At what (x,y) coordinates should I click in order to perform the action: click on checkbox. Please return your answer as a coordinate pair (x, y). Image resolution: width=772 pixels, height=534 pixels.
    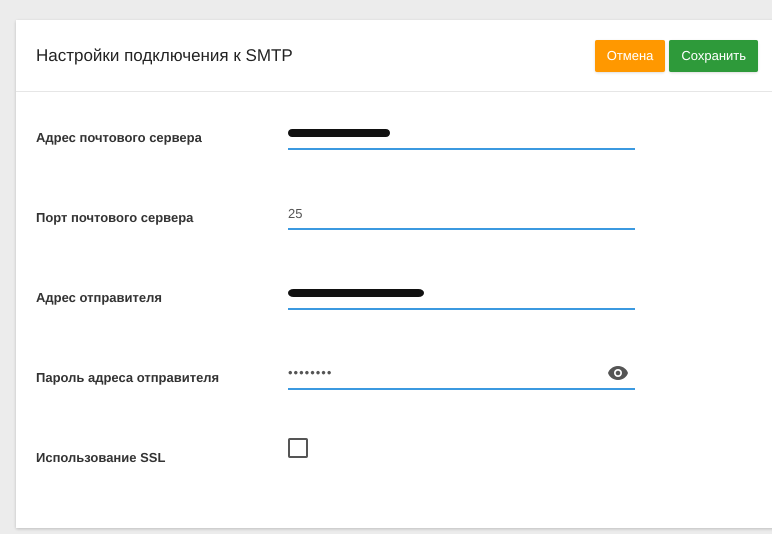
    Looking at the image, I should click on (298, 448).